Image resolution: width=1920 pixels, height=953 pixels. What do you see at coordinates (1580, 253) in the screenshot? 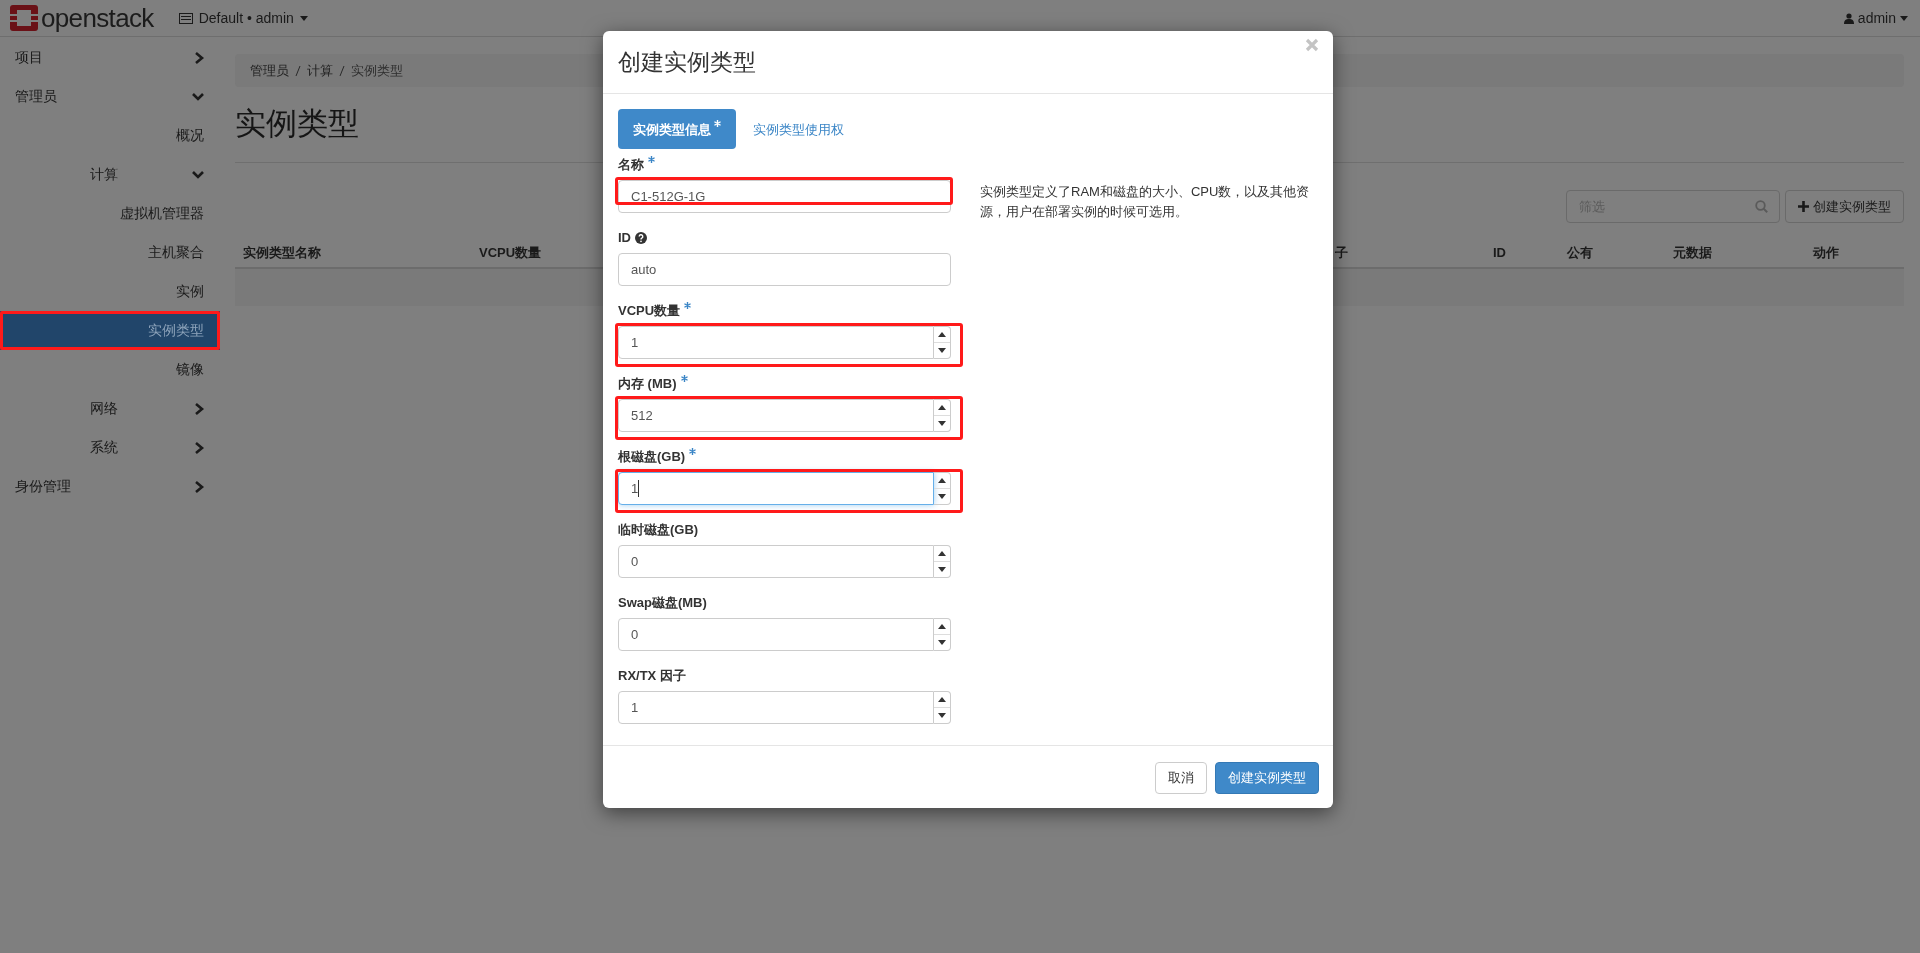
I see `column-header: 公有` at bounding box center [1580, 253].